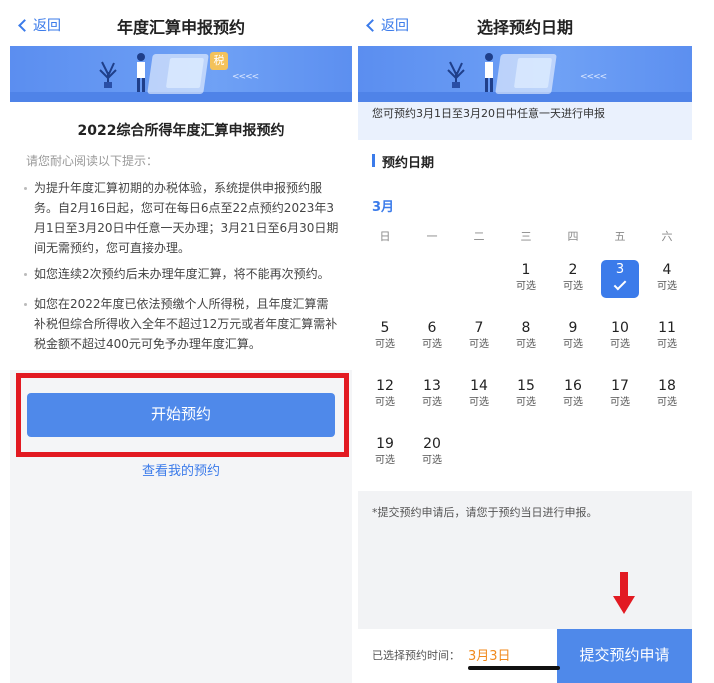  What do you see at coordinates (667, 236) in the screenshot?
I see `weekday-label: 六` at bounding box center [667, 236].